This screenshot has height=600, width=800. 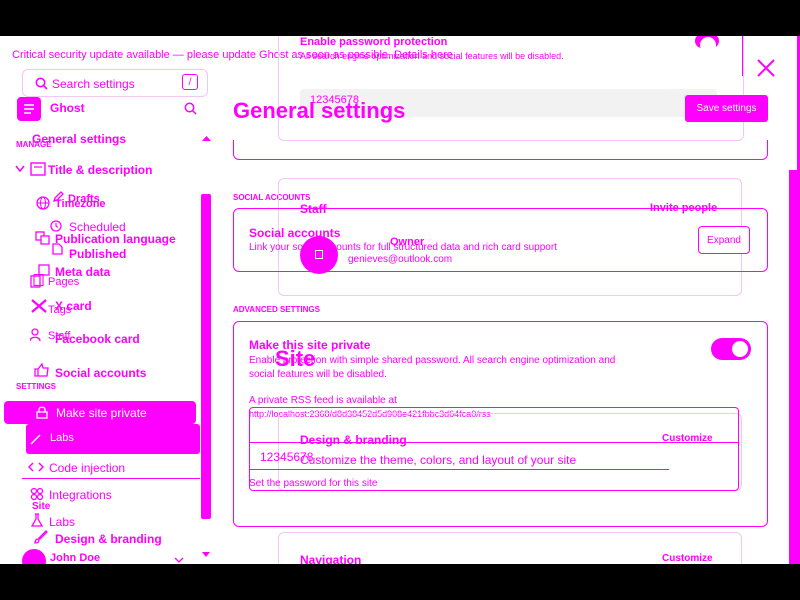 What do you see at coordinates (38, 169) in the screenshot?
I see `title-icon` at bounding box center [38, 169].